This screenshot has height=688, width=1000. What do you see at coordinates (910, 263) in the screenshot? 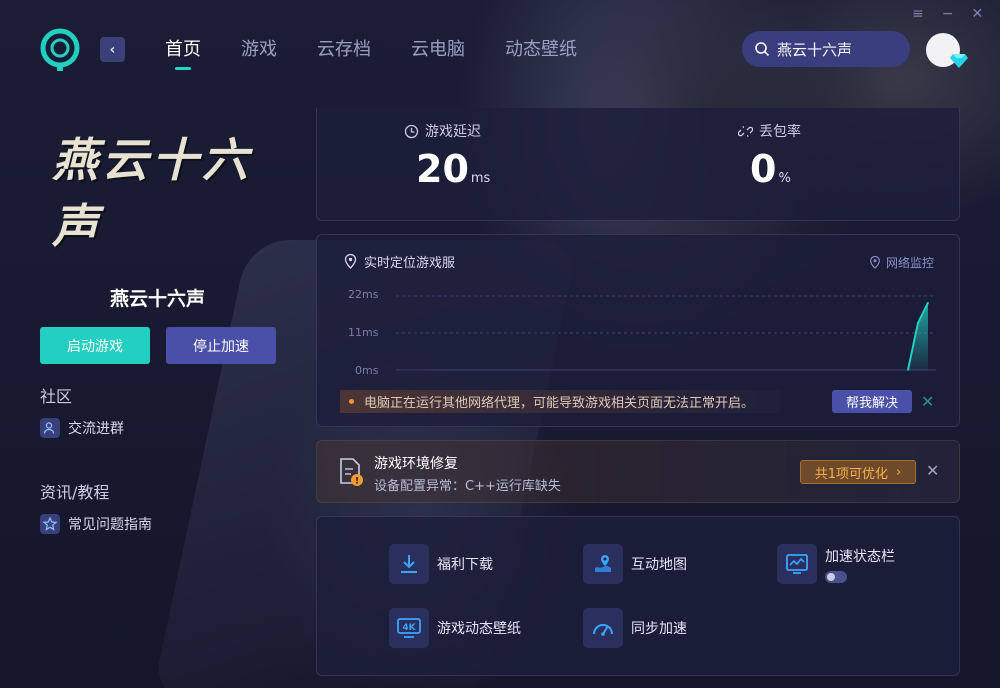
I see `network-monitor-label: 网络监控` at bounding box center [910, 263].